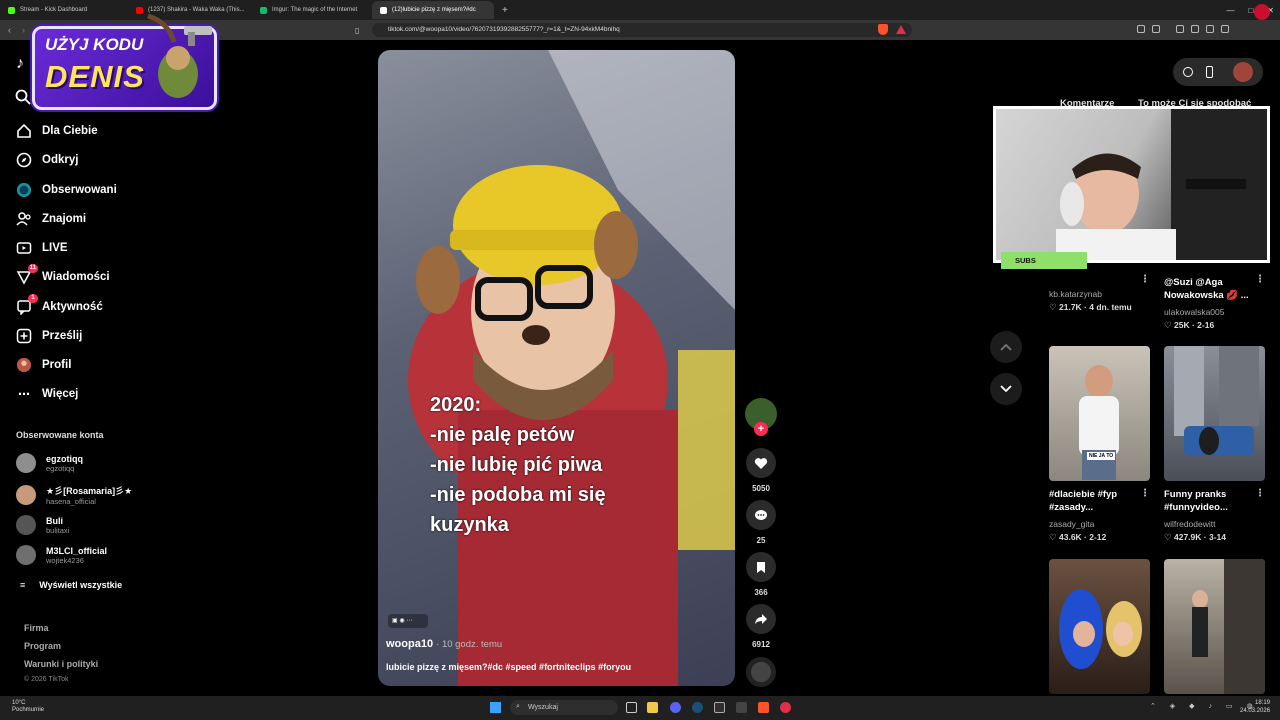 This screenshot has width=1280, height=720. Describe the element at coordinates (1262, 12) in the screenshot. I see `profile-menu-icon` at that location.